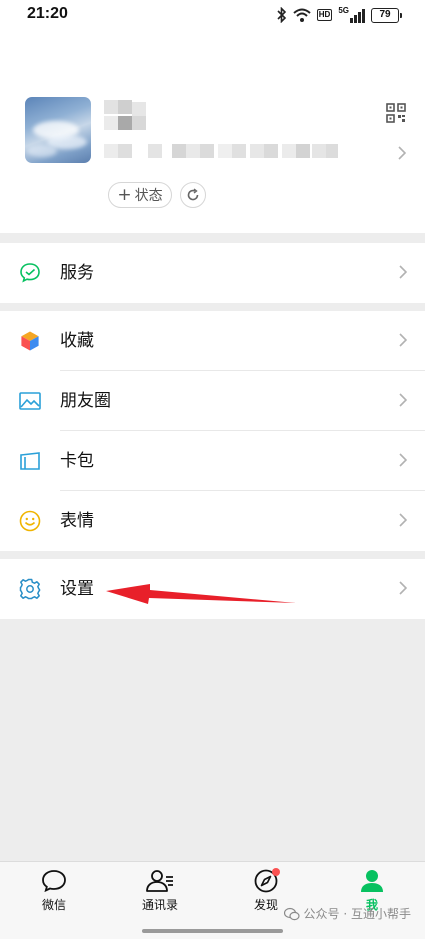  I want to click on bottom-tab-bar: 微信 通讯录 发现 我, so click(212, 900).